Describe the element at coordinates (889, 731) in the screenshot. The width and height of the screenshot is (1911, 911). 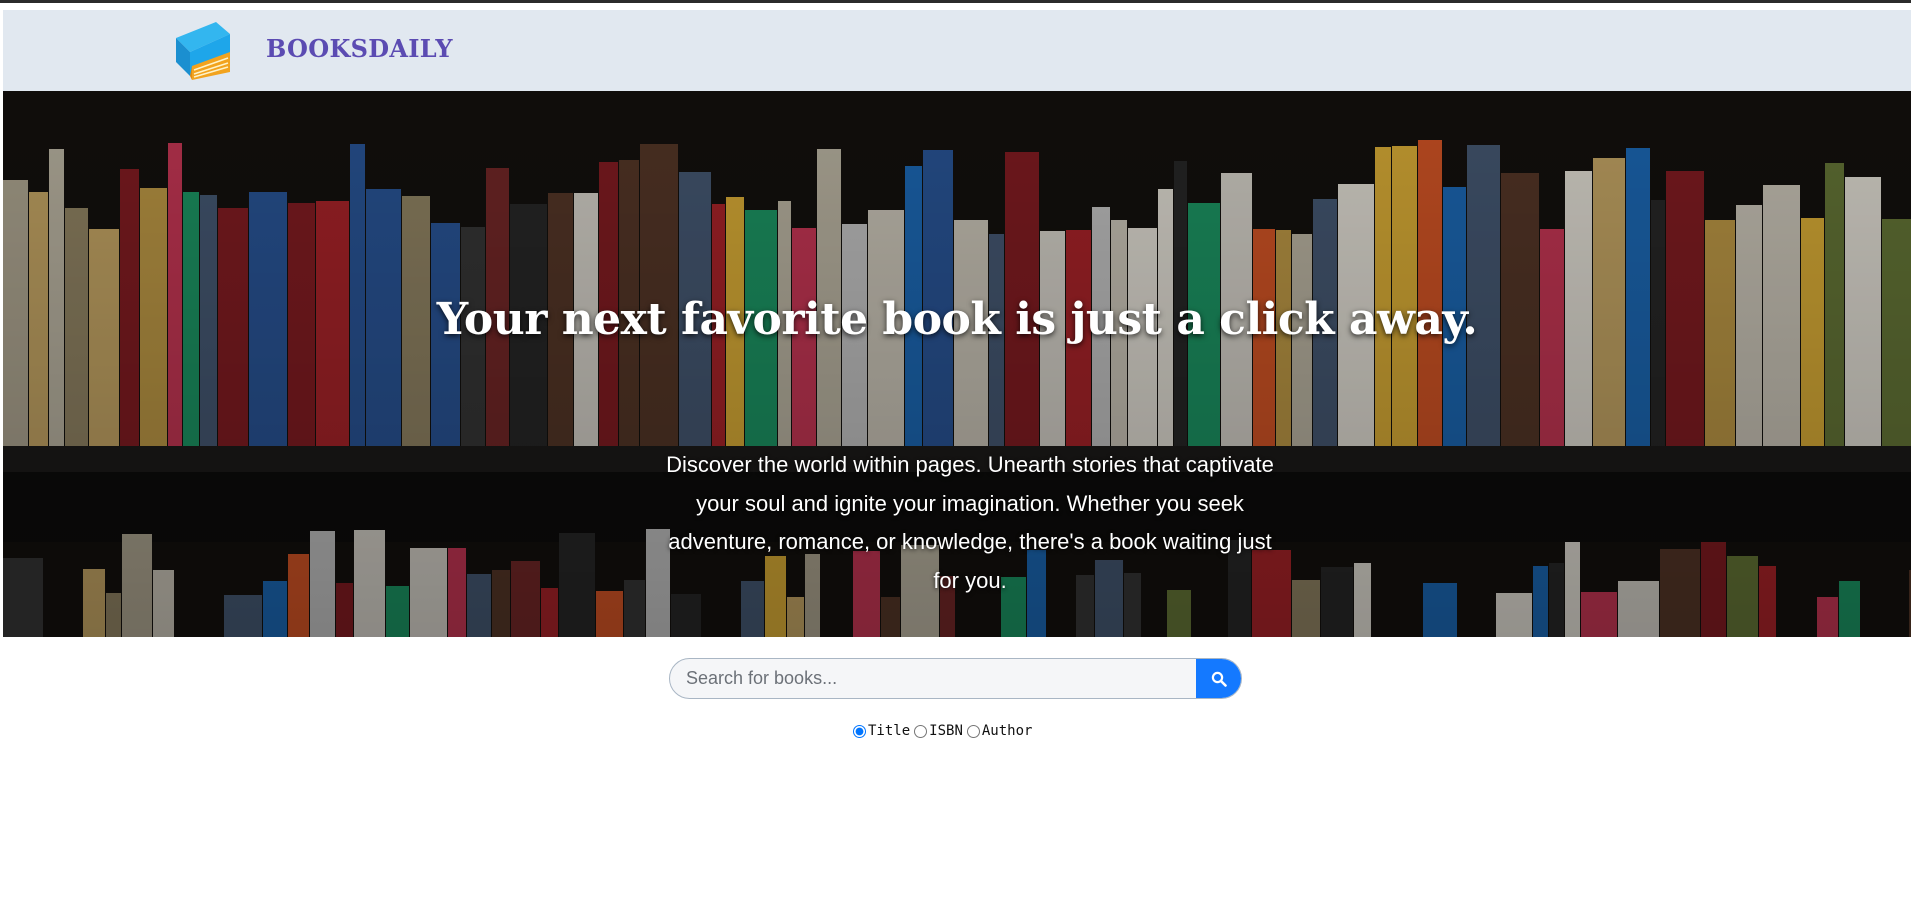
I see `filter-title-label: Title` at that location.